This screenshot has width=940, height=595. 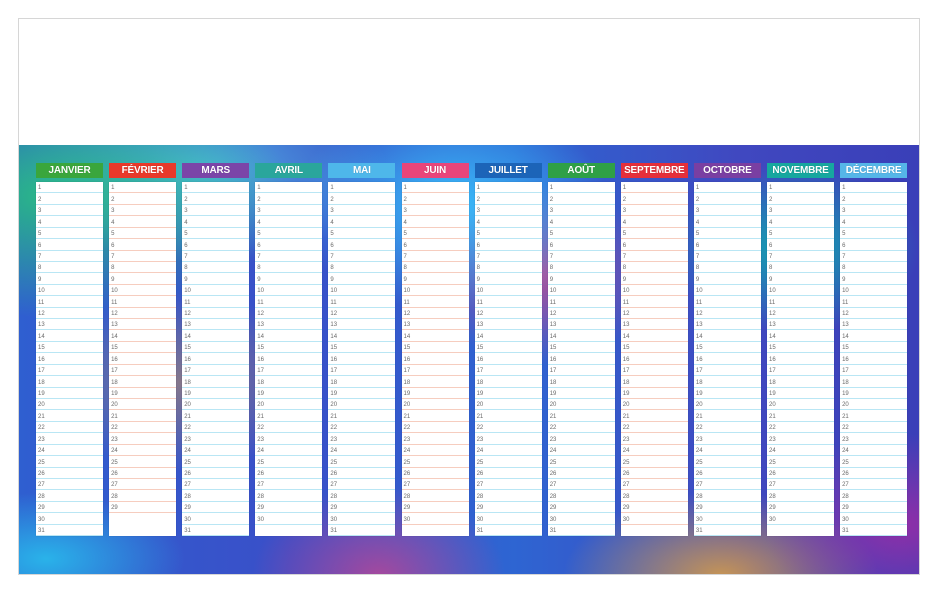 I want to click on day-row: 5, so click(x=874, y=234).